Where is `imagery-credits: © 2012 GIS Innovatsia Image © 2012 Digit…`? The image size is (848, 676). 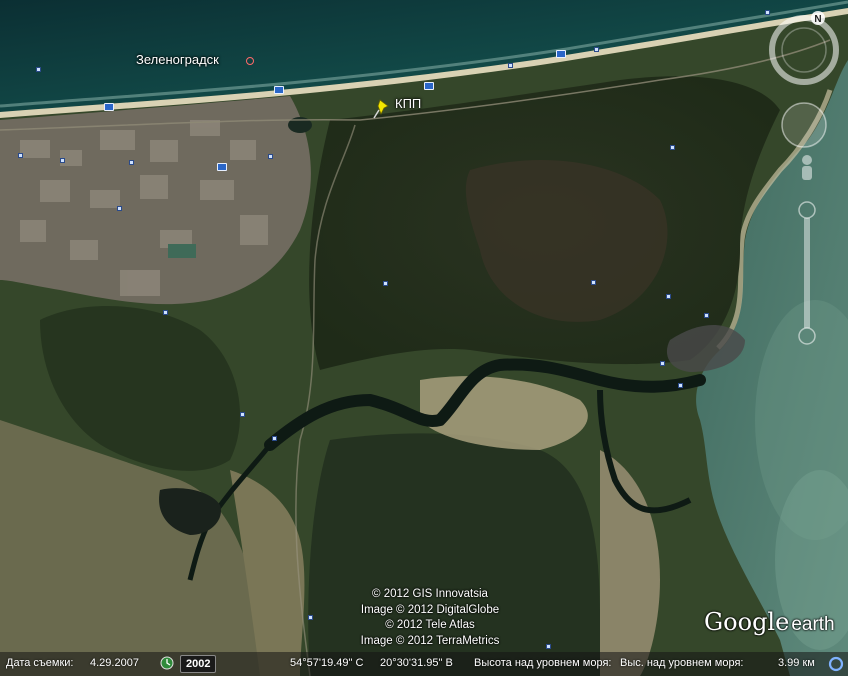 imagery-credits: © 2012 GIS Innovatsia Image © 2012 Digit… is located at coordinates (430, 618).